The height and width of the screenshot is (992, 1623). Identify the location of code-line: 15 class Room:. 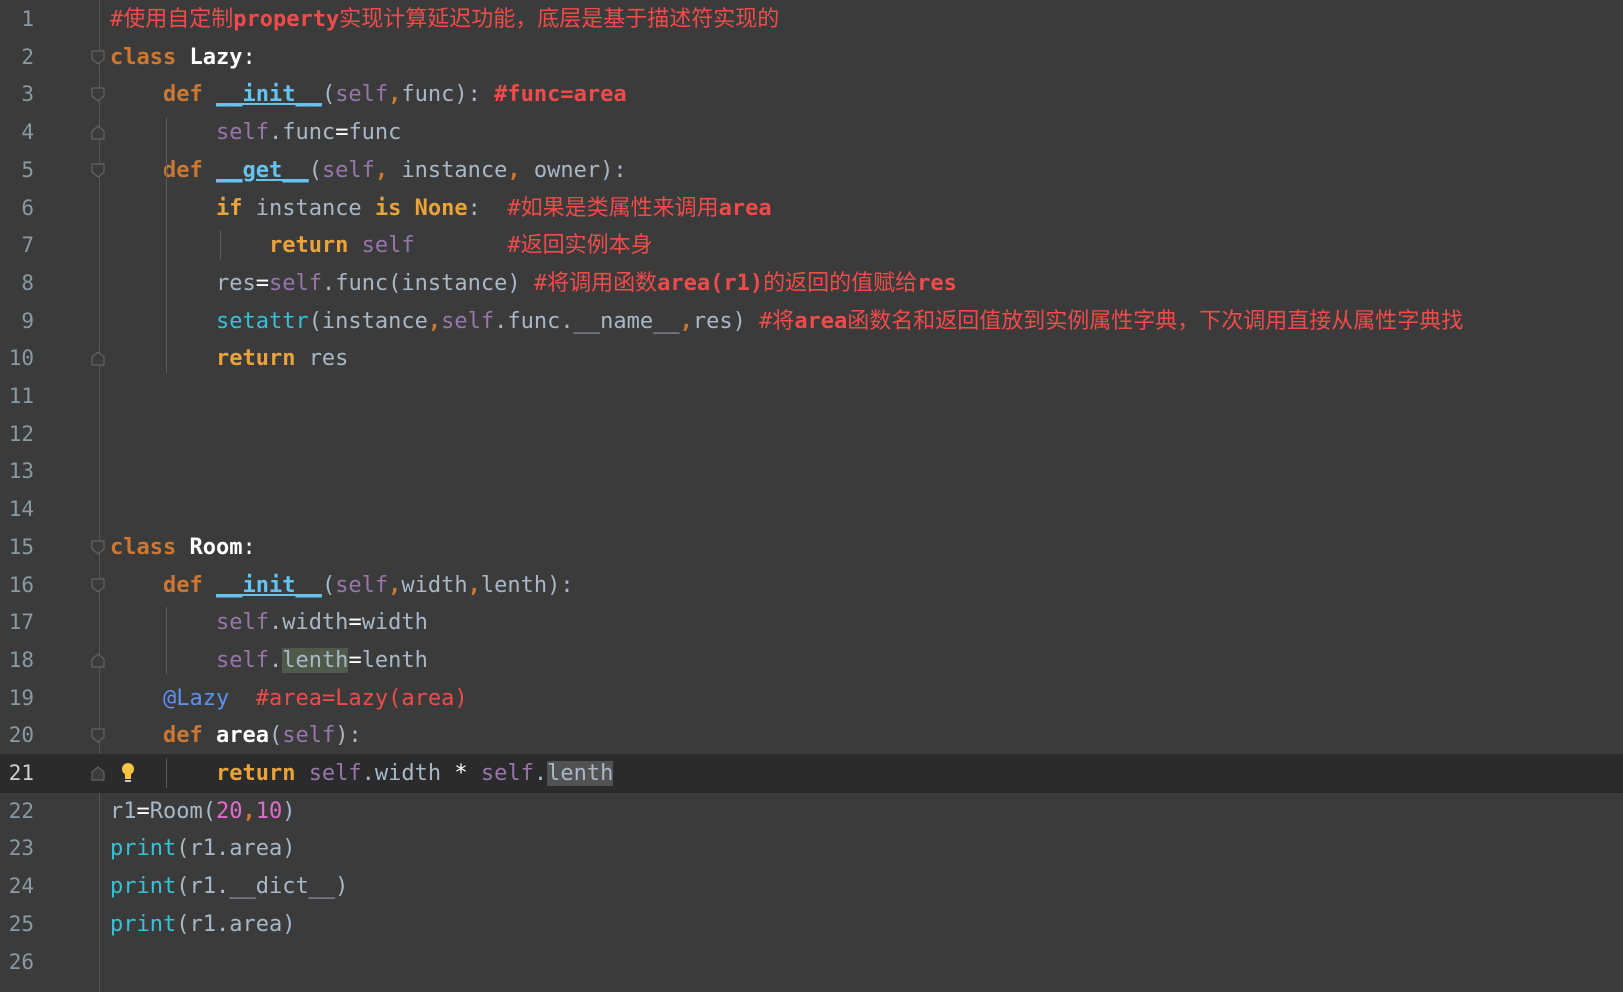
(811, 547).